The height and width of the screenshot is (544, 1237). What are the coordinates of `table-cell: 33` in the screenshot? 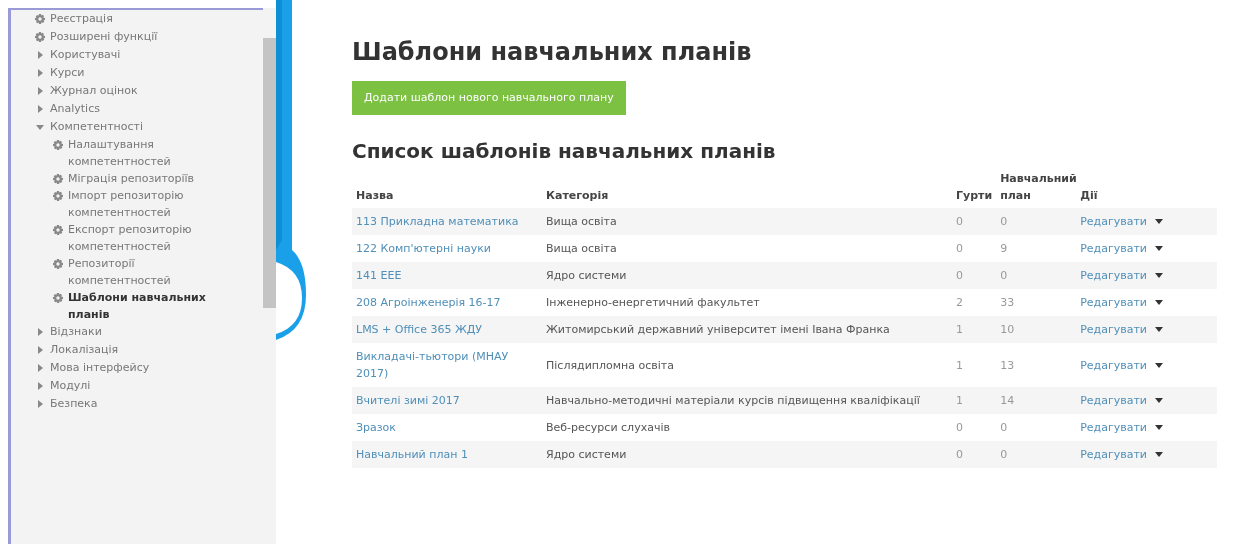 It's located at (1036, 303).